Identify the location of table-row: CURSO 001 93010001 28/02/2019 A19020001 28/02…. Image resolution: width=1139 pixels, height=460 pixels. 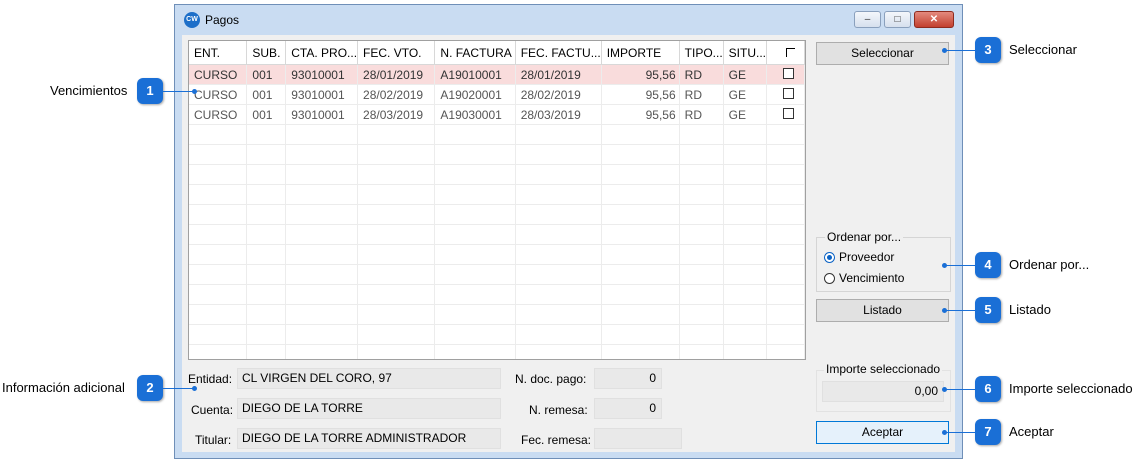
(497, 94).